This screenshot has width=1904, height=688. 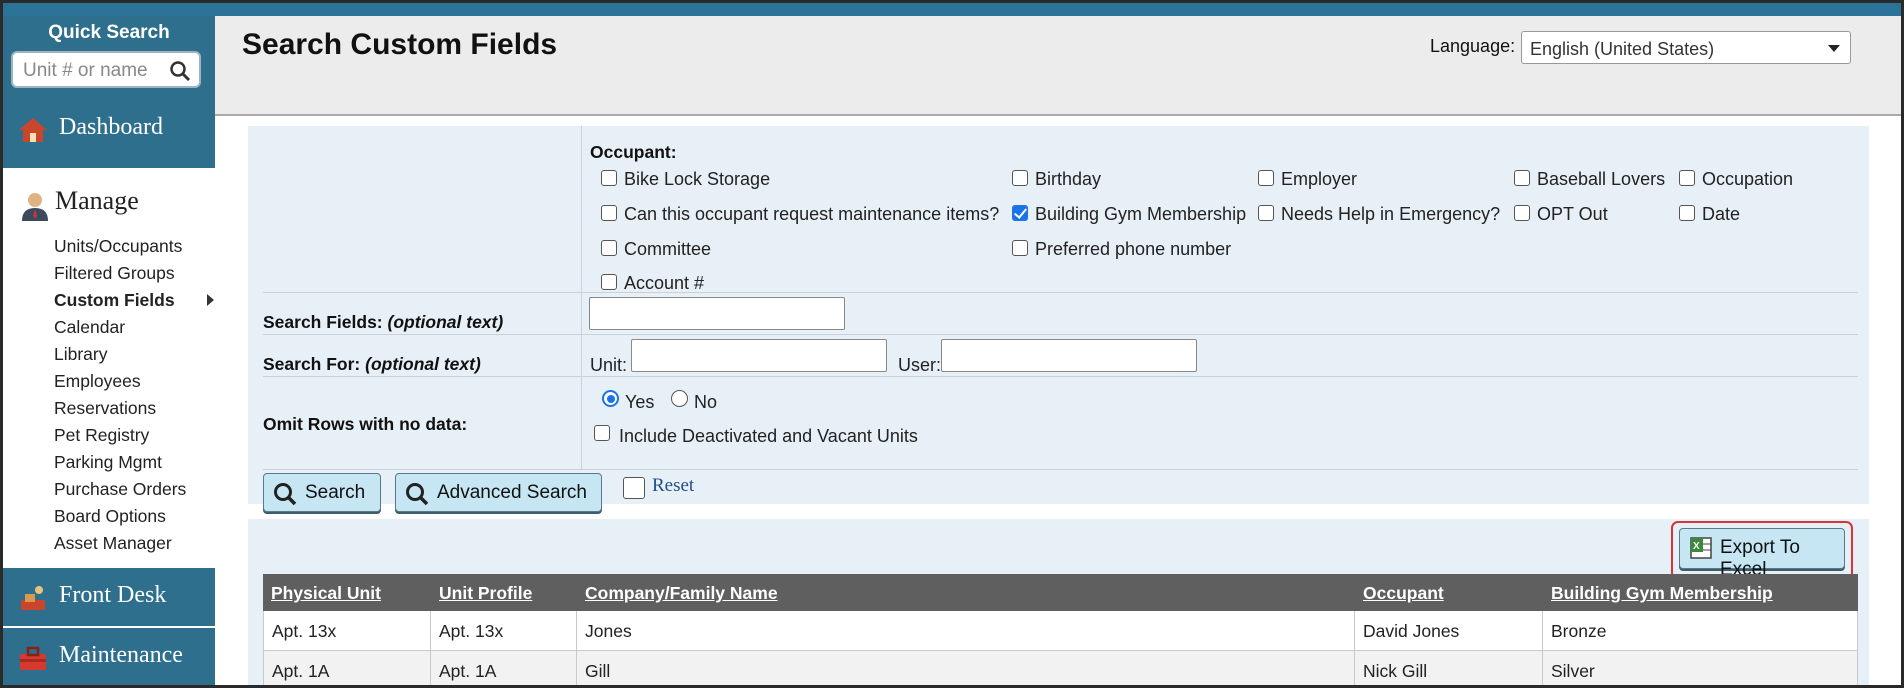 What do you see at coordinates (1762, 554) in the screenshot?
I see `export-to-excel-button: X Export To Excel` at bounding box center [1762, 554].